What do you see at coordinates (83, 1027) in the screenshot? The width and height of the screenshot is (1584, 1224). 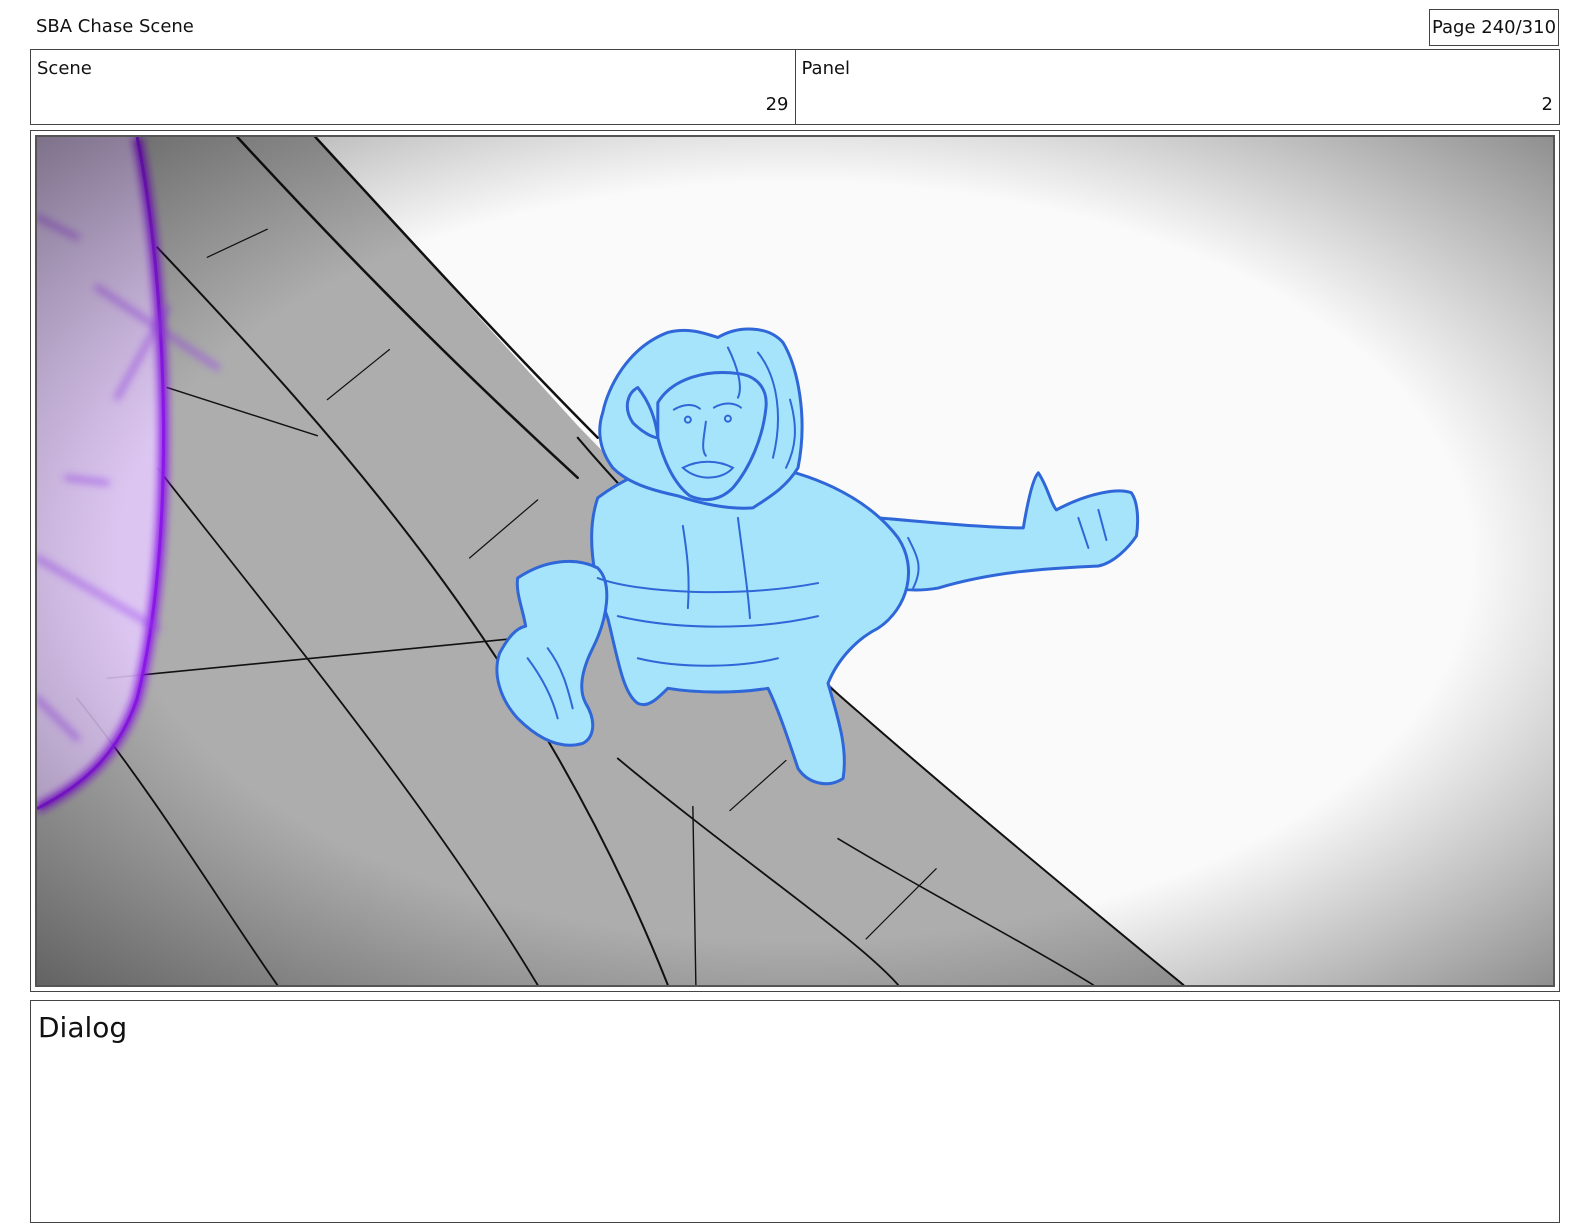 I see `dialog-label: Dialog` at bounding box center [83, 1027].